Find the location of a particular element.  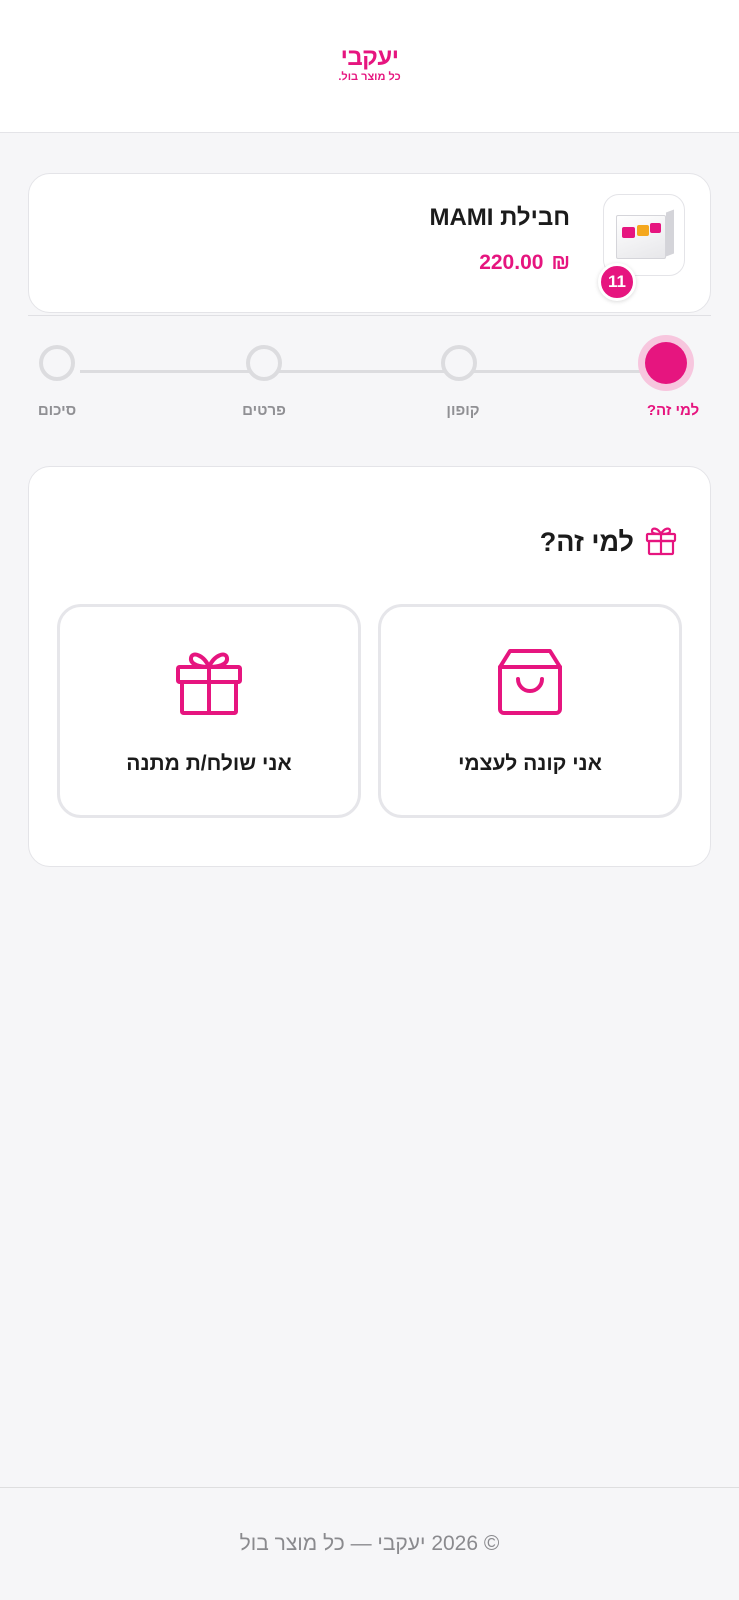

send-gift-option: אני שולח/ת מתנה is located at coordinates (209, 711).